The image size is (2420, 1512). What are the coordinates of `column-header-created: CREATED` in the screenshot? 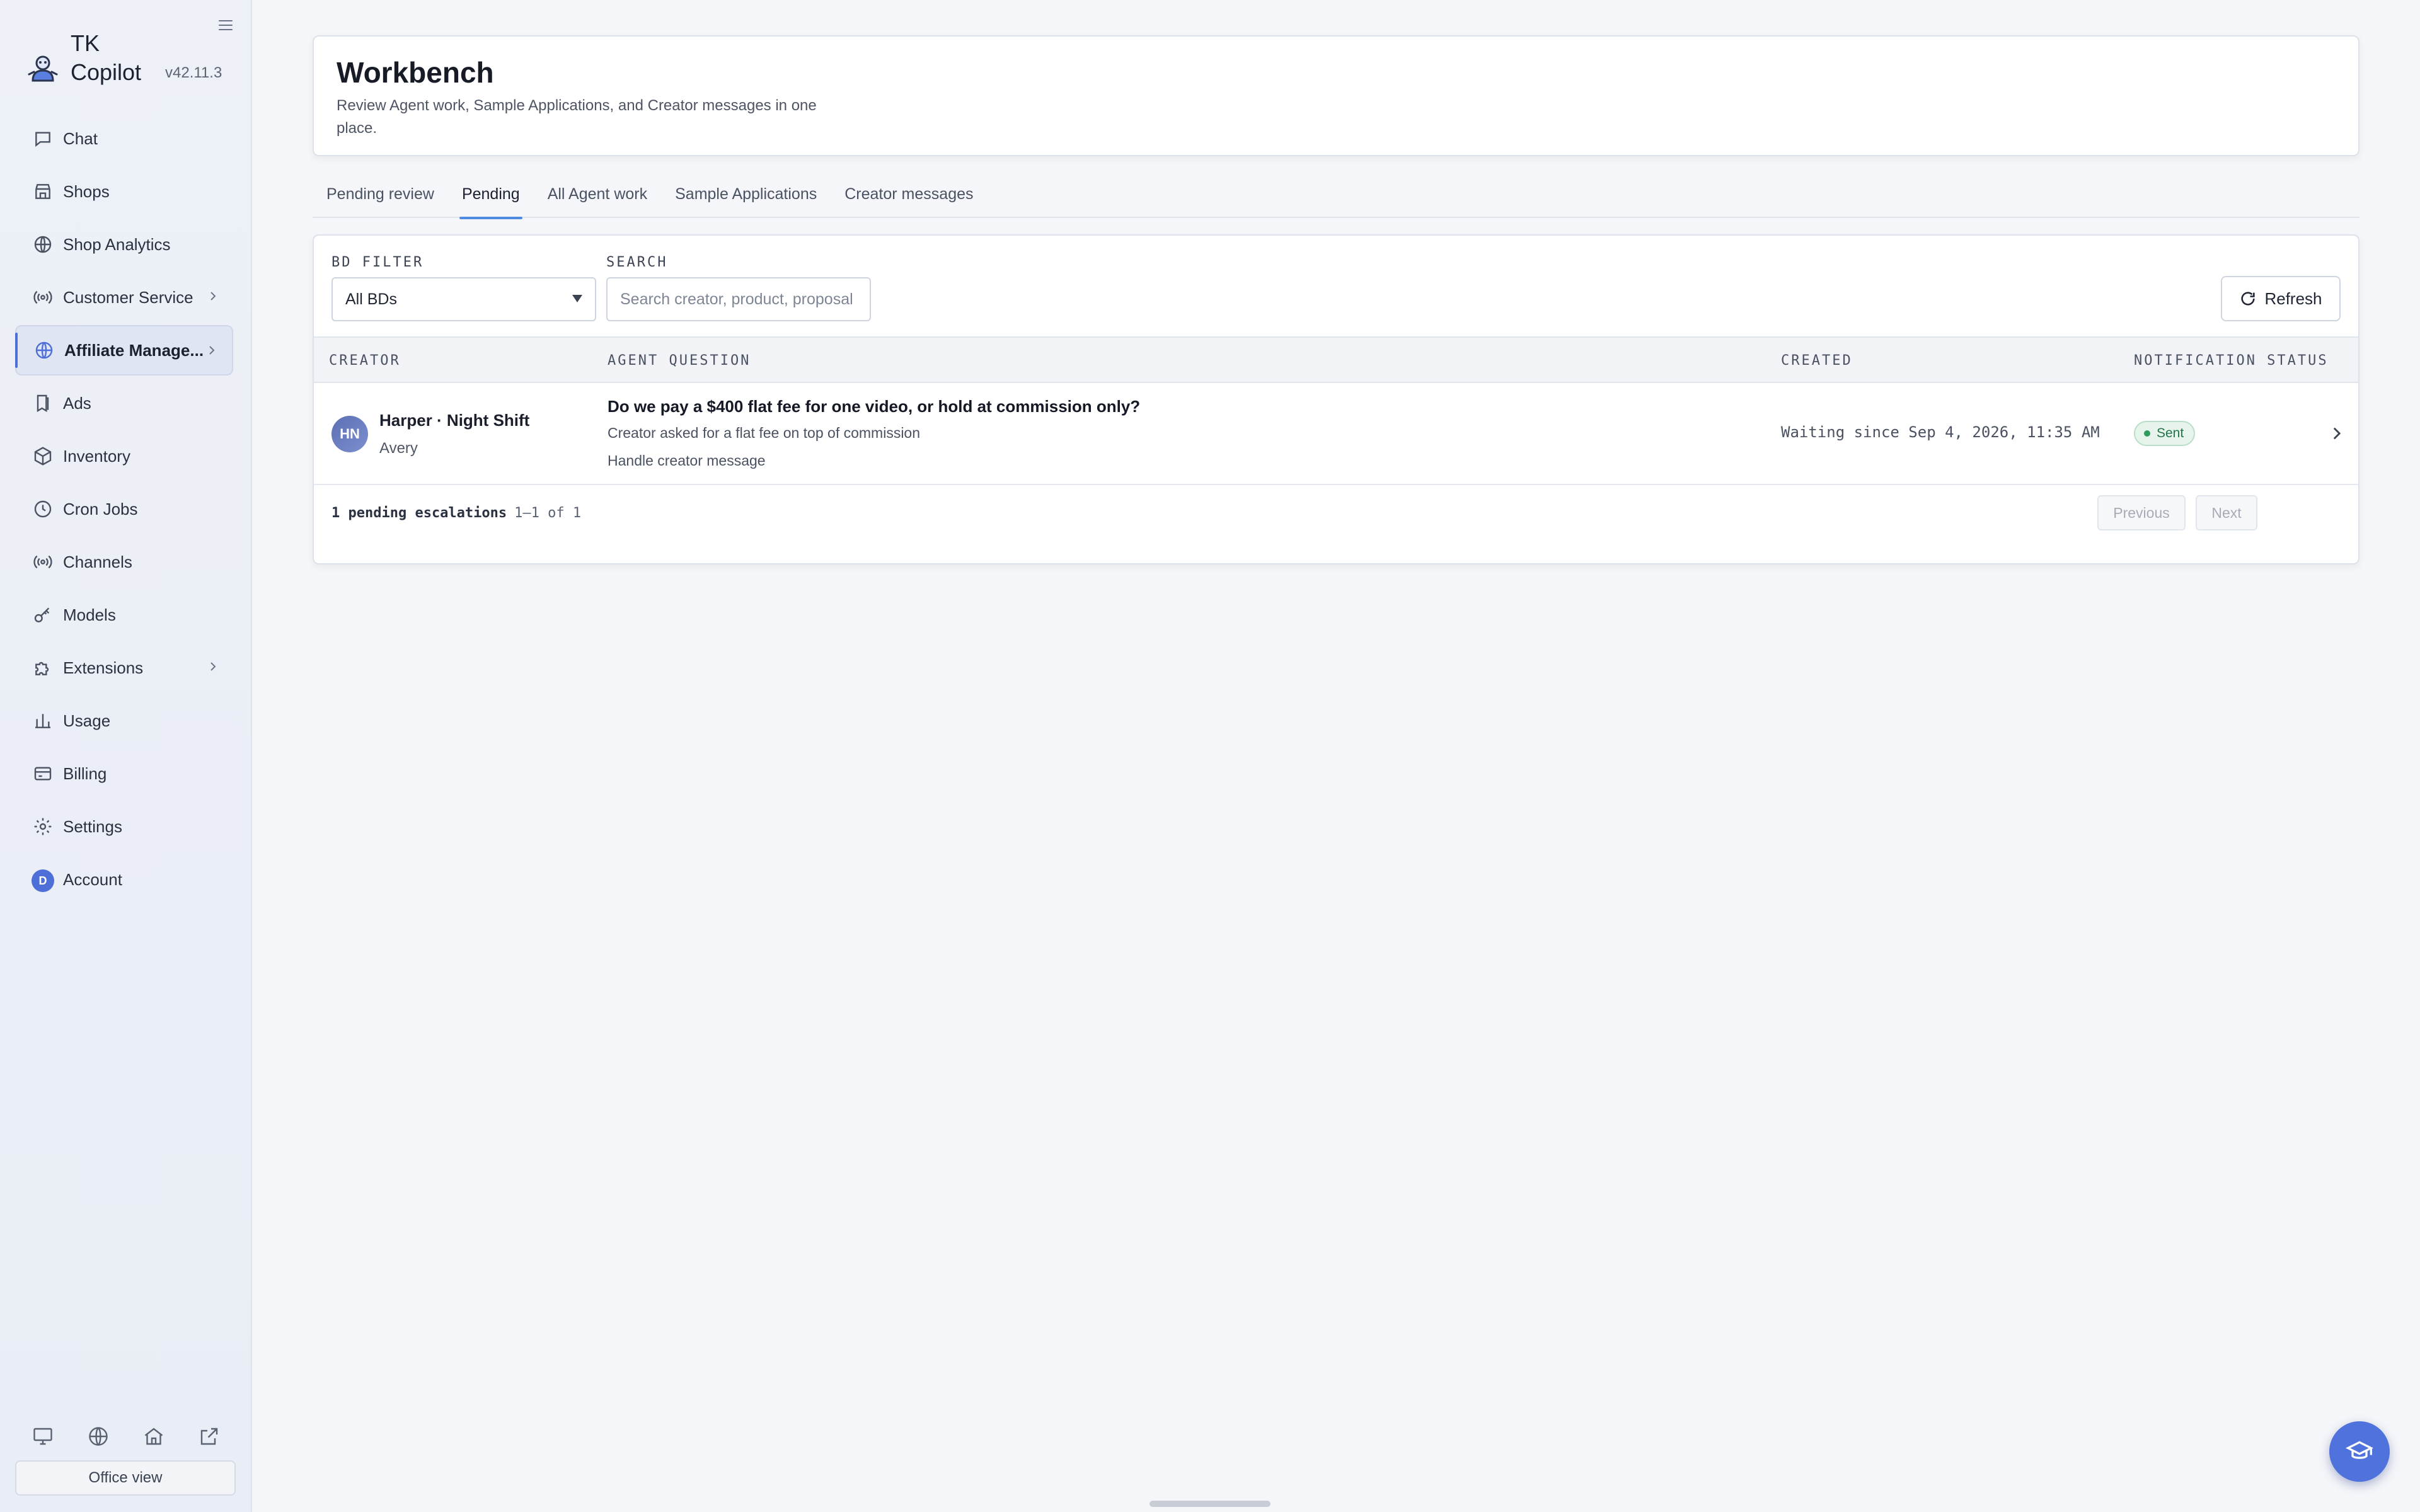 It's located at (1817, 361).